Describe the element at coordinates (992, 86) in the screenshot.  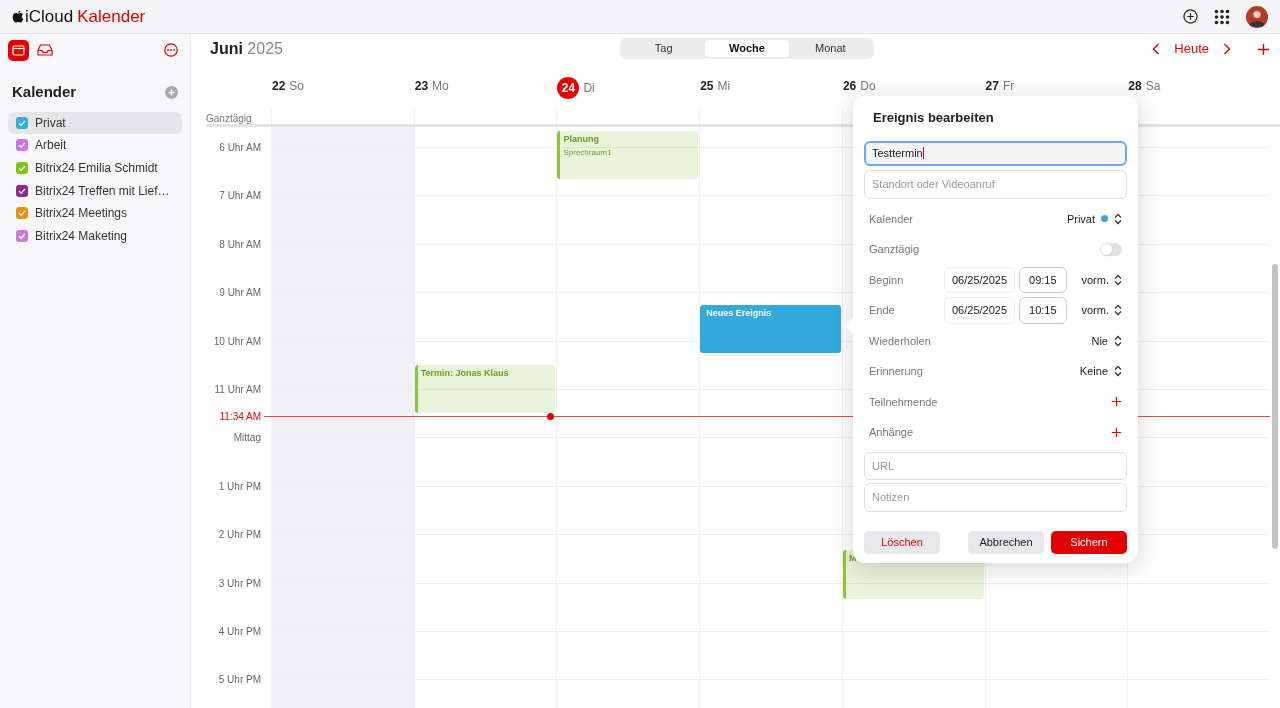
I see `day-number: 27` at that location.